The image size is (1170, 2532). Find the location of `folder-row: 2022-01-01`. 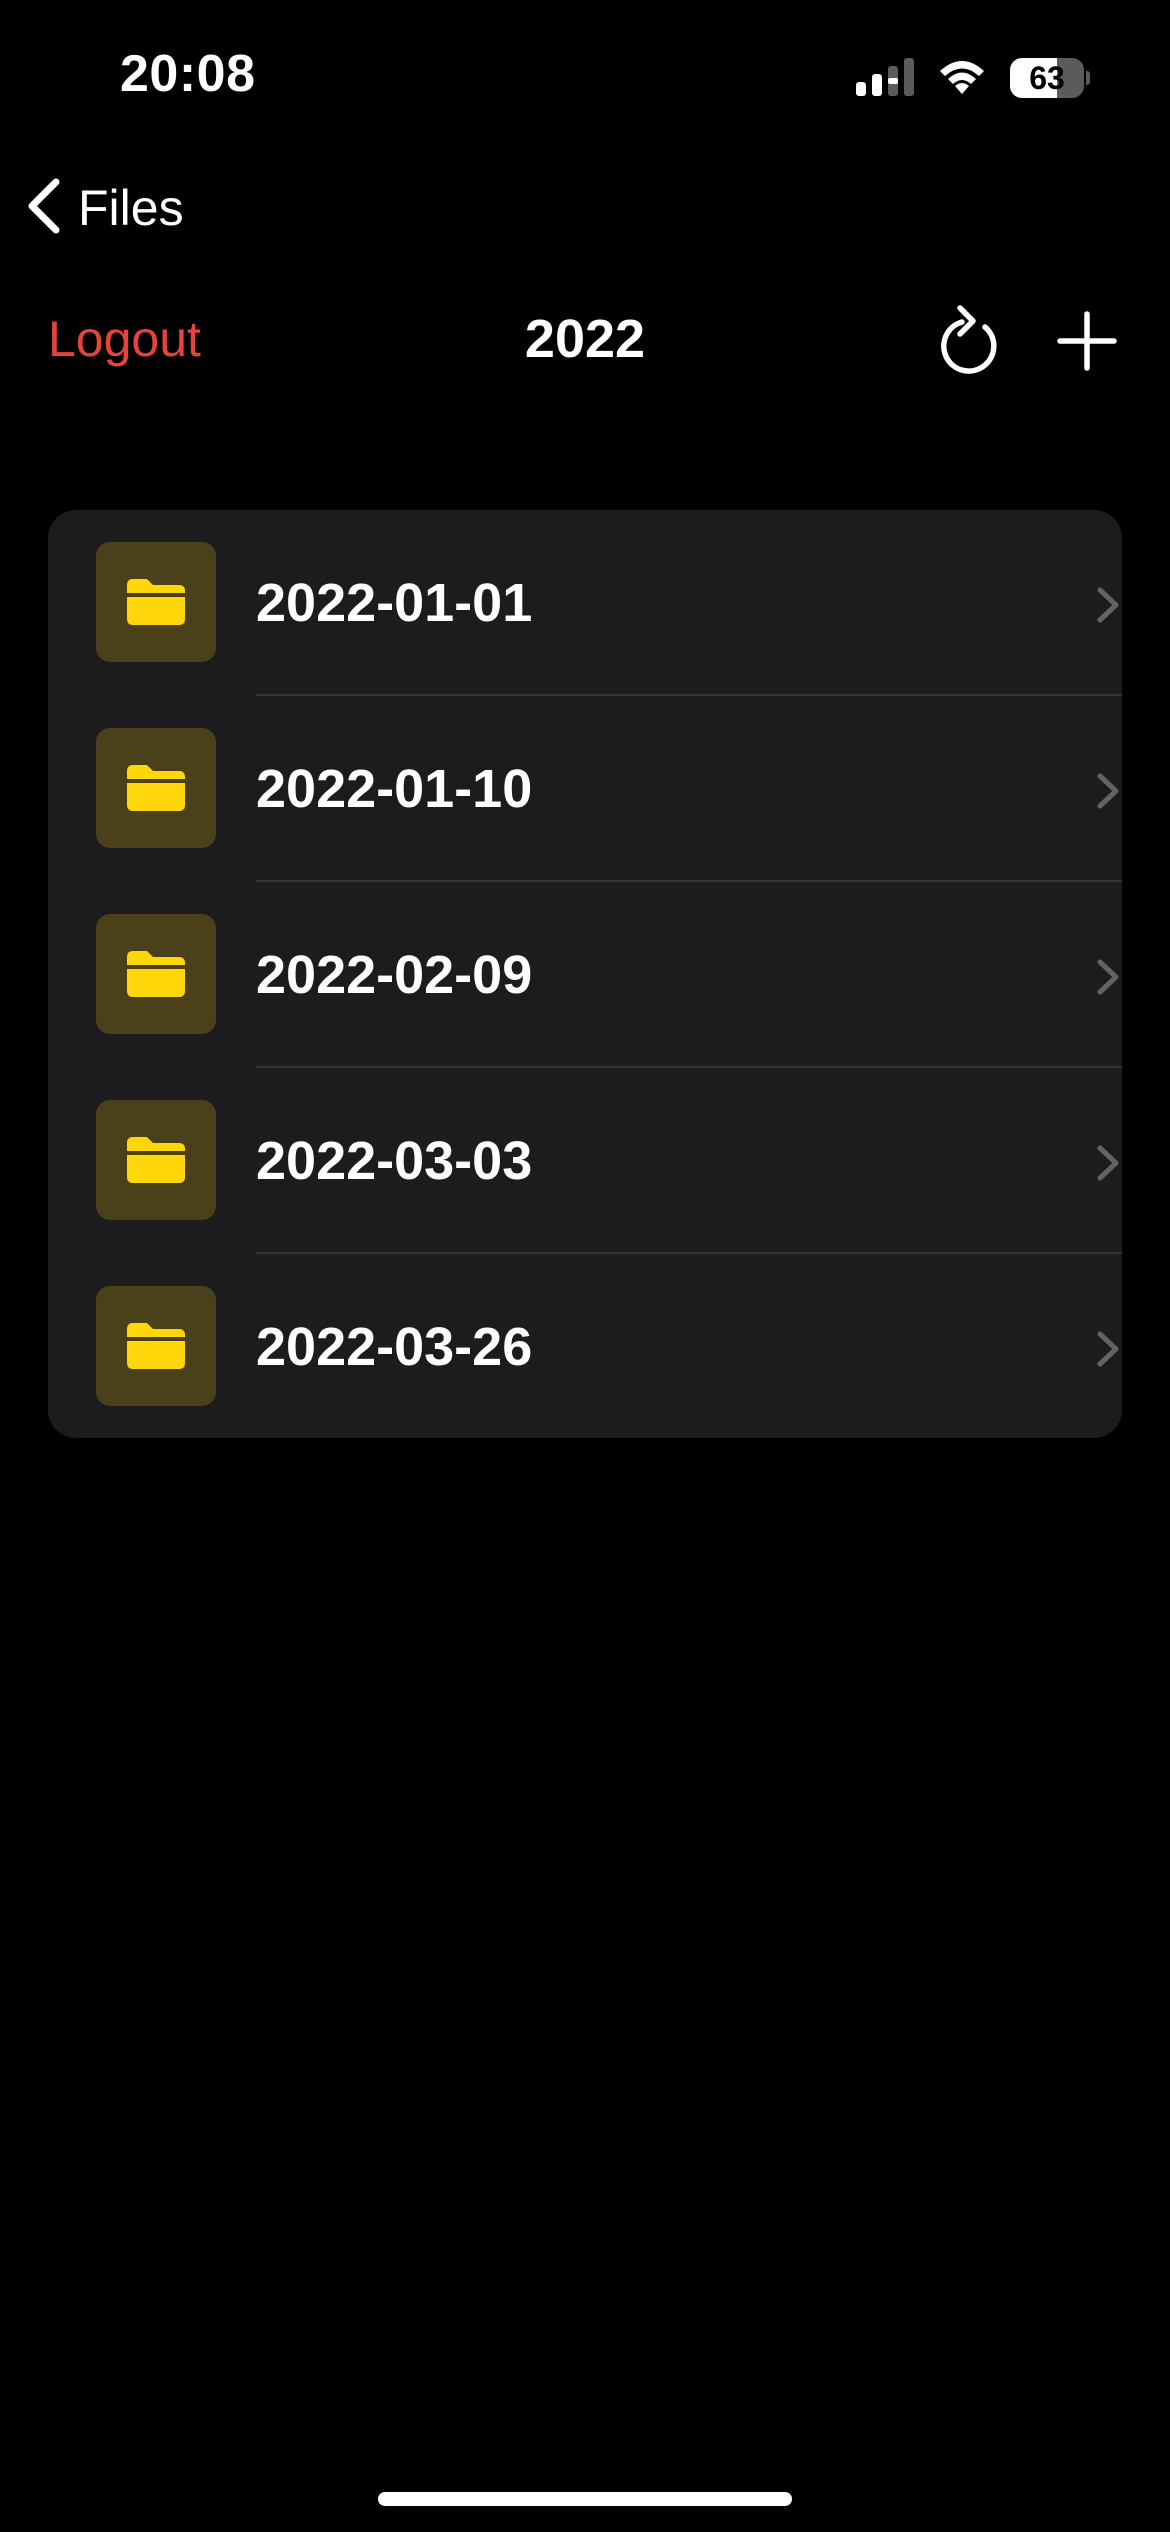

folder-row: 2022-01-01 is located at coordinates (585, 603).